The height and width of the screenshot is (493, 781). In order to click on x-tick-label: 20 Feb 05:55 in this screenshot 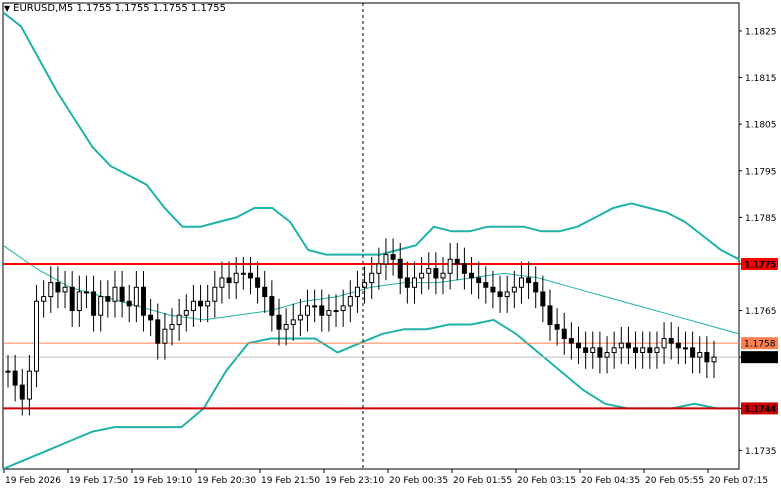, I will do `click(674, 481)`.